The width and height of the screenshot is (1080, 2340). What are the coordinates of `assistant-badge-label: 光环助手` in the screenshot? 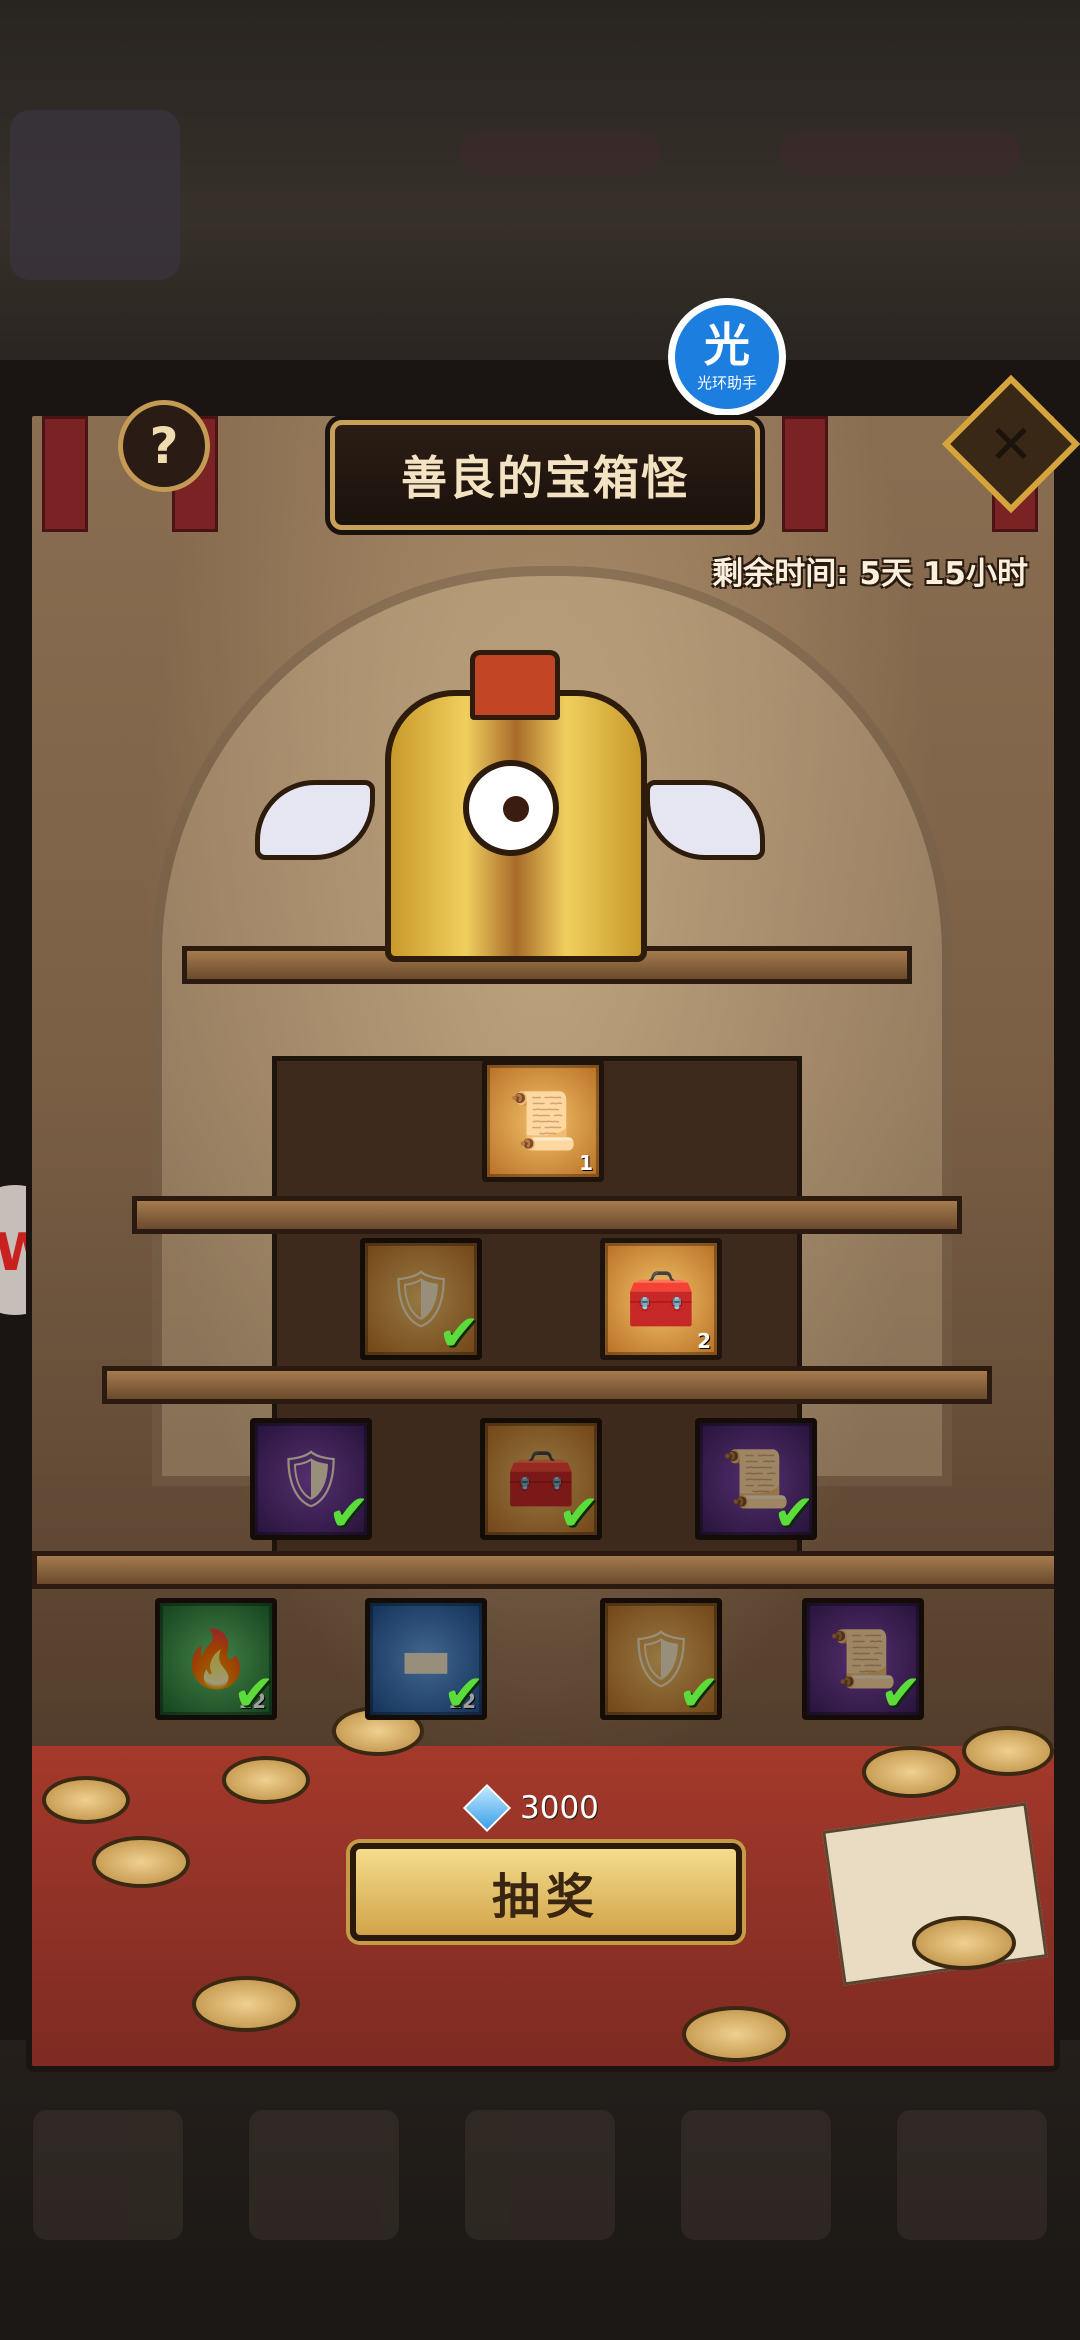 It's located at (726, 382).